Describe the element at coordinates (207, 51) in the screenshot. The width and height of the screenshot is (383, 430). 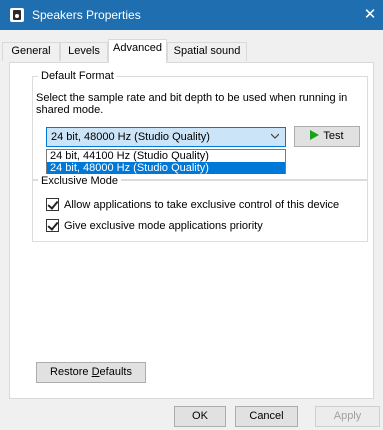
I see `tab-spatial-sound: Spatial sound` at that location.